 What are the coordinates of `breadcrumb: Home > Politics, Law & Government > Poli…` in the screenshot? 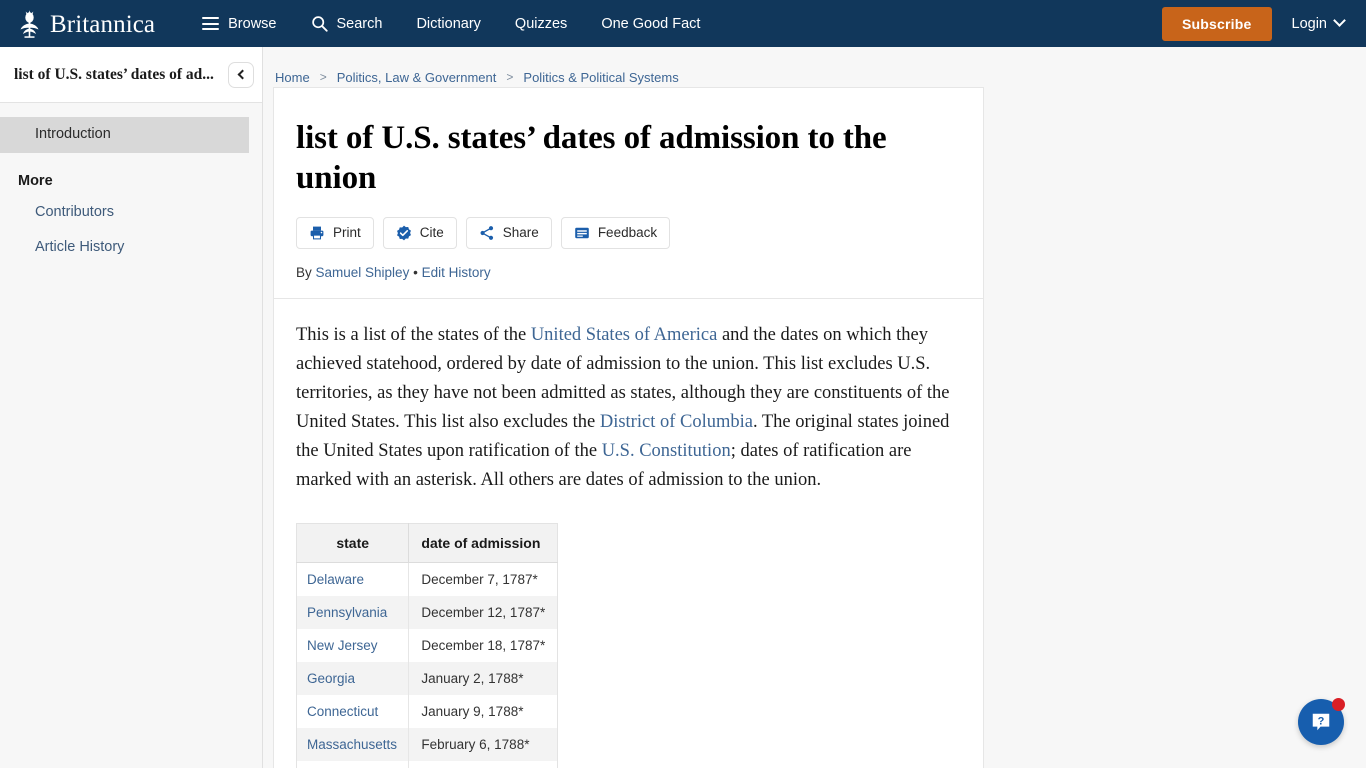 It's located at (814, 67).